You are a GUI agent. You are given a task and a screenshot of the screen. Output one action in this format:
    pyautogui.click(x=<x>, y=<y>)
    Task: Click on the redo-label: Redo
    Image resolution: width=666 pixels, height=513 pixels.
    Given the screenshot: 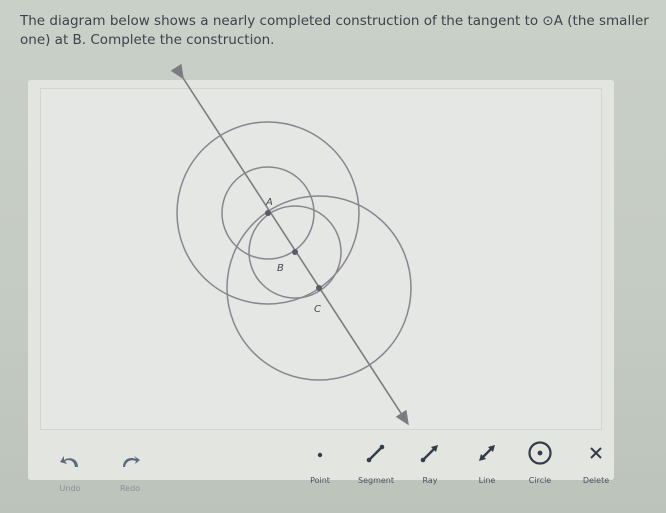 What is the action you would take?
    pyautogui.click(x=130, y=488)
    